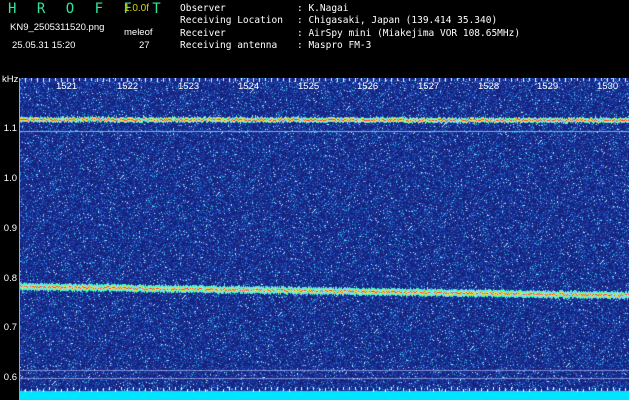 This screenshot has width=629, height=400. I want to click on x-tick-label: 1528, so click(489, 86).